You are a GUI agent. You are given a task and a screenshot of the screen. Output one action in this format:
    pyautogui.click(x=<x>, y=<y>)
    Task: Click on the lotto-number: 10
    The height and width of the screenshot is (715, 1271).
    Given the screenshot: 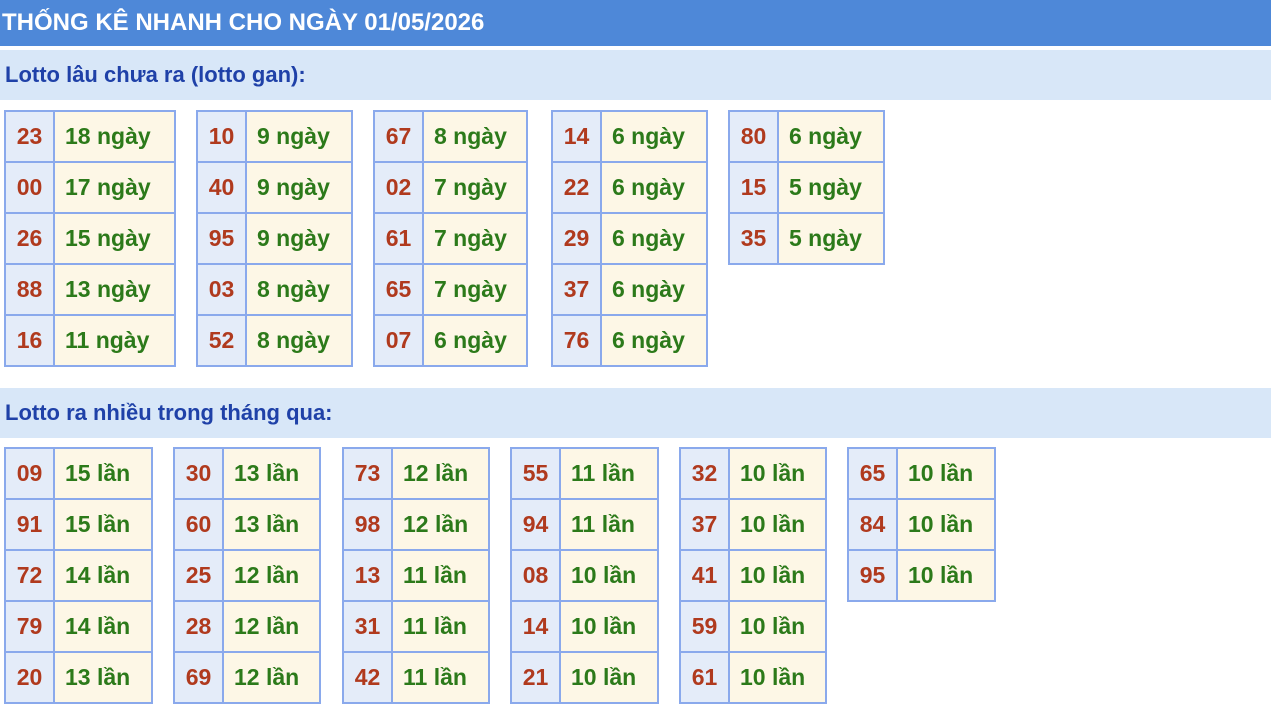 What is the action you would take?
    pyautogui.click(x=221, y=136)
    